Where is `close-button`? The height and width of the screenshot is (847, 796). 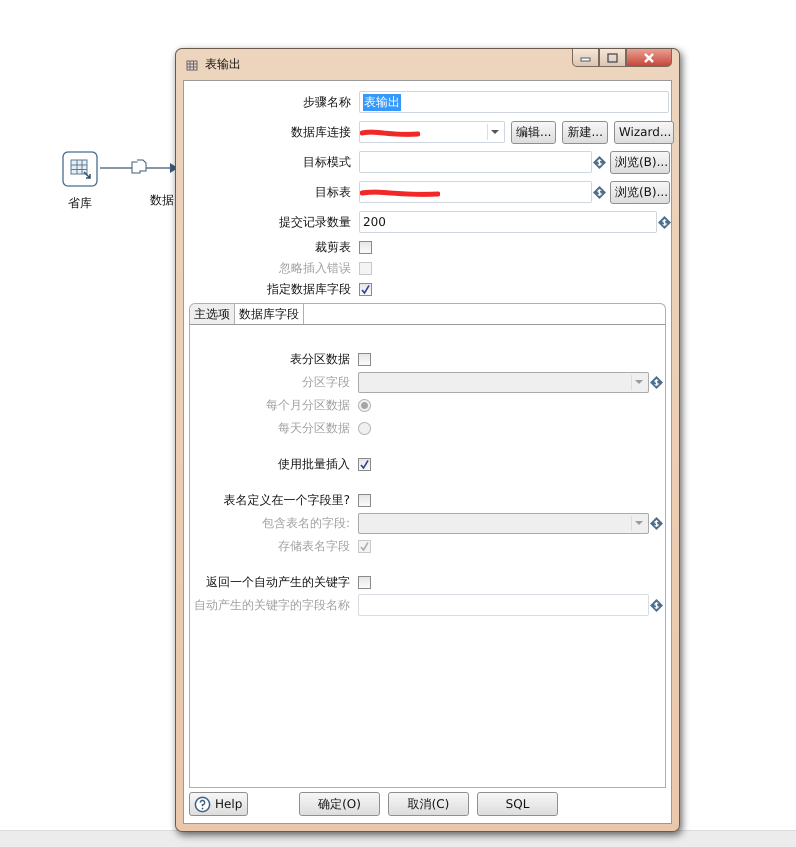
close-button is located at coordinates (649, 58).